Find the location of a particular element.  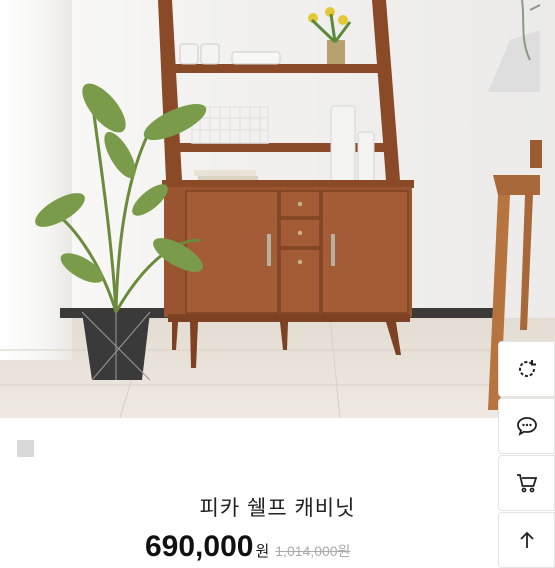

scroll-top-button is located at coordinates (526, 540).